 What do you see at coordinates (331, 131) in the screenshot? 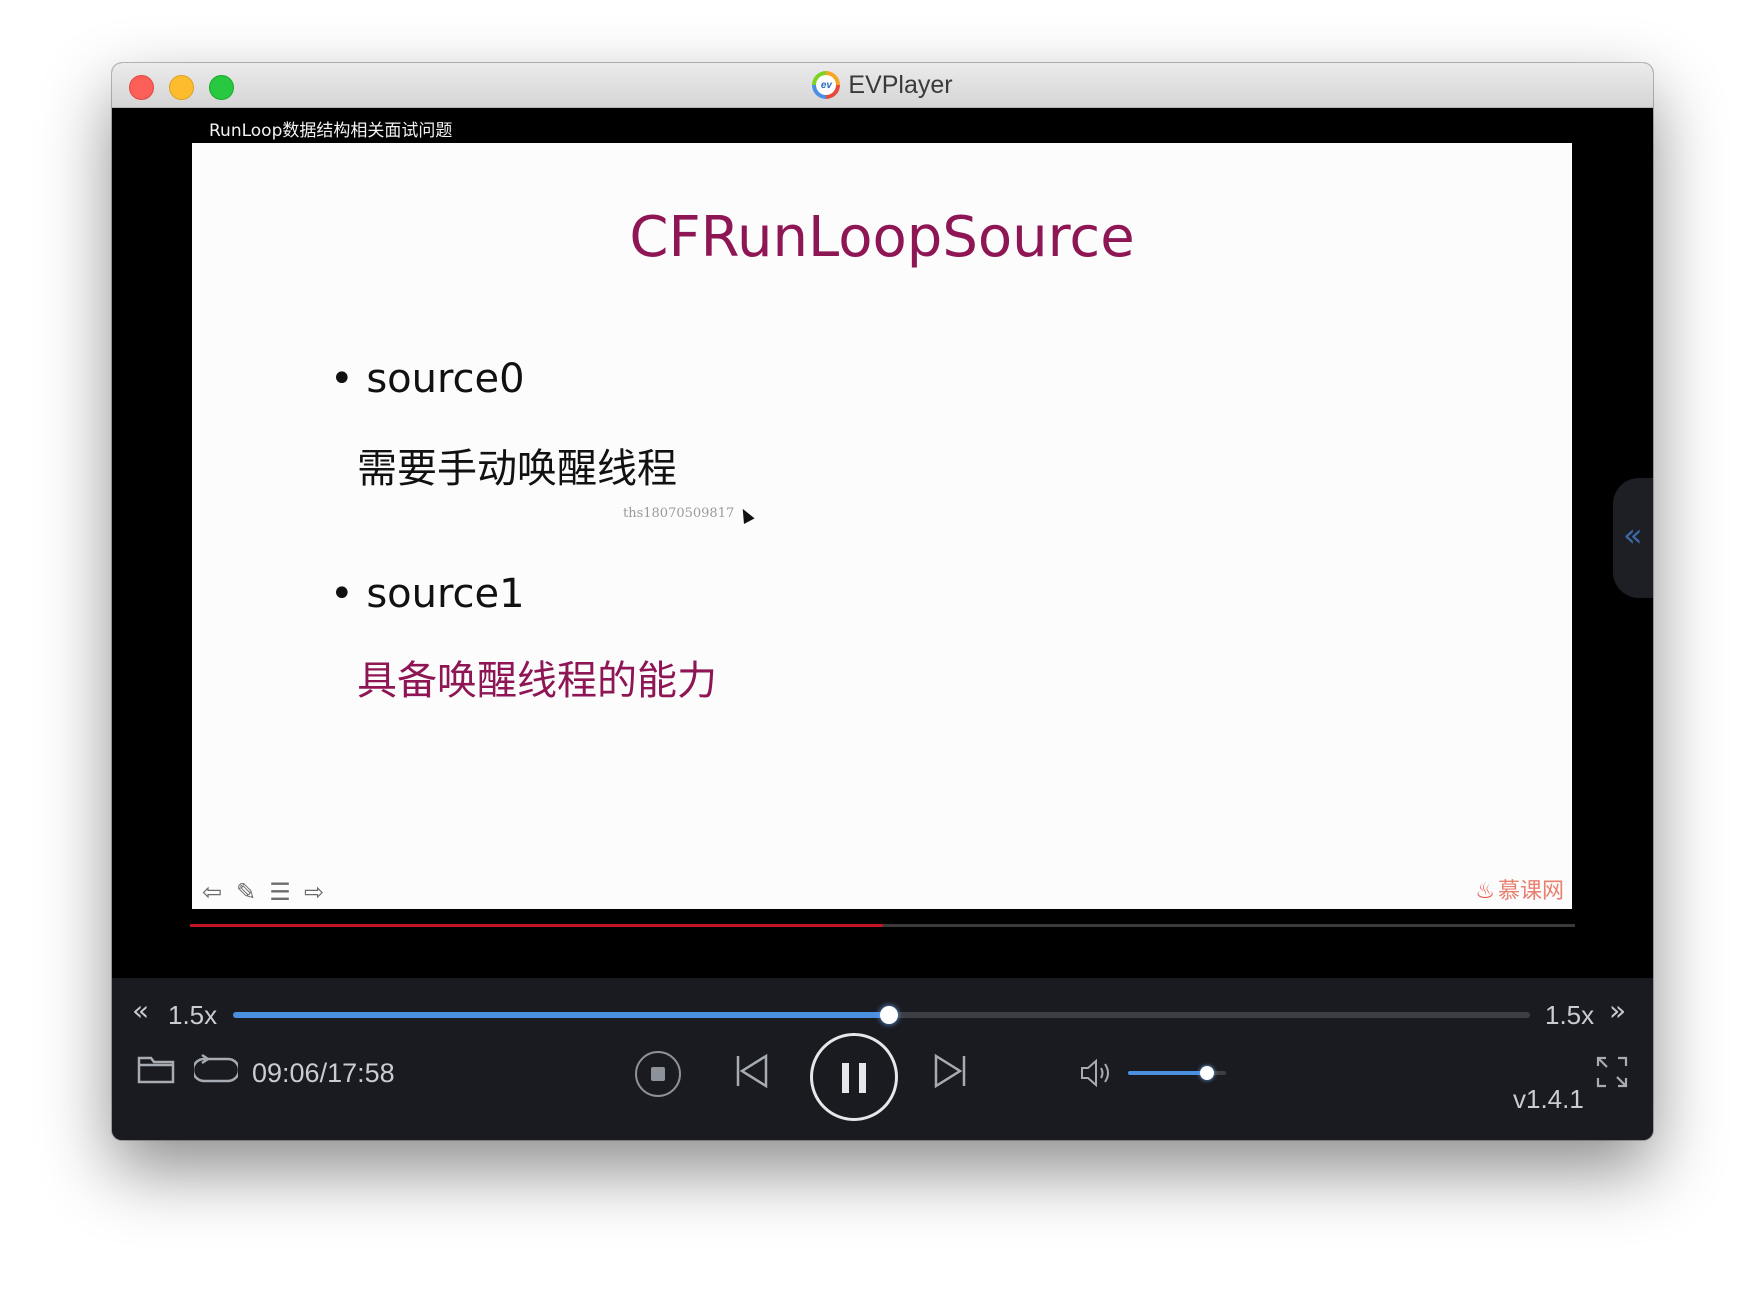
I see `video-caption: RunLoop数据结构相关面试问题` at bounding box center [331, 131].